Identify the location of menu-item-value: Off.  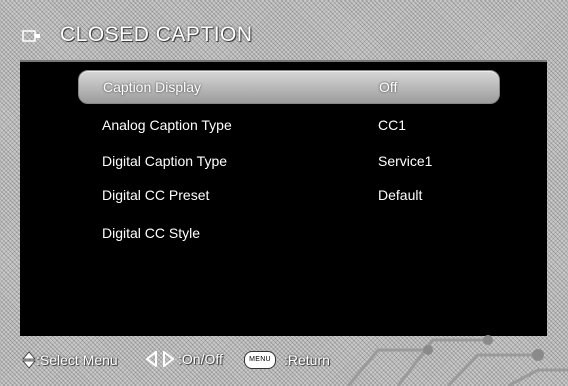
(388, 87).